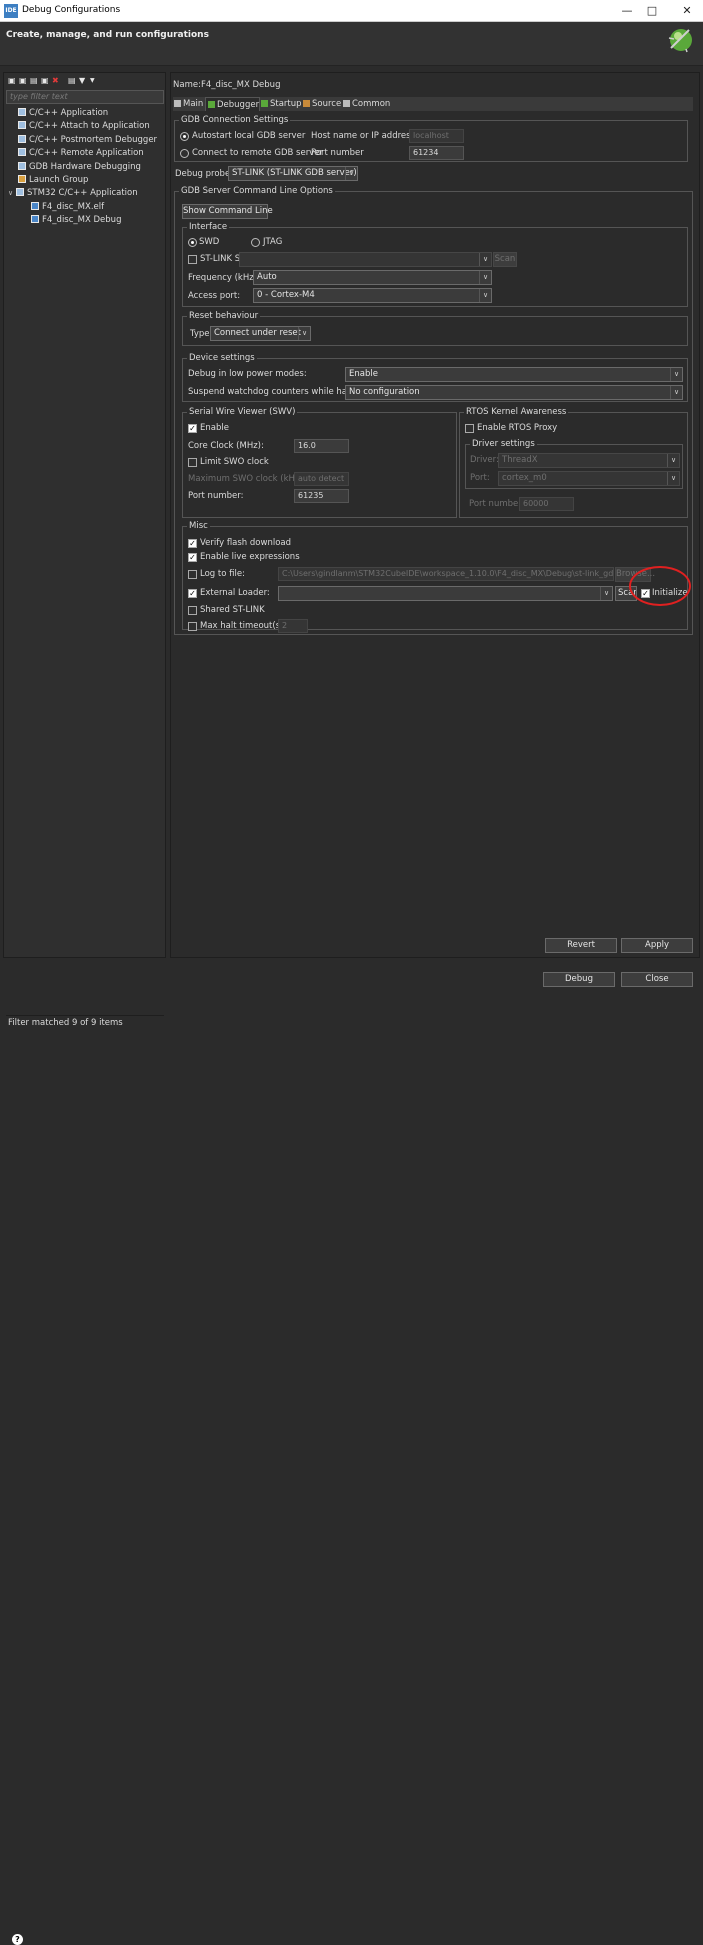 Image resolution: width=703 pixels, height=1945 pixels. What do you see at coordinates (222, 574) in the screenshot?
I see `log-to-file-label: Log to file:` at bounding box center [222, 574].